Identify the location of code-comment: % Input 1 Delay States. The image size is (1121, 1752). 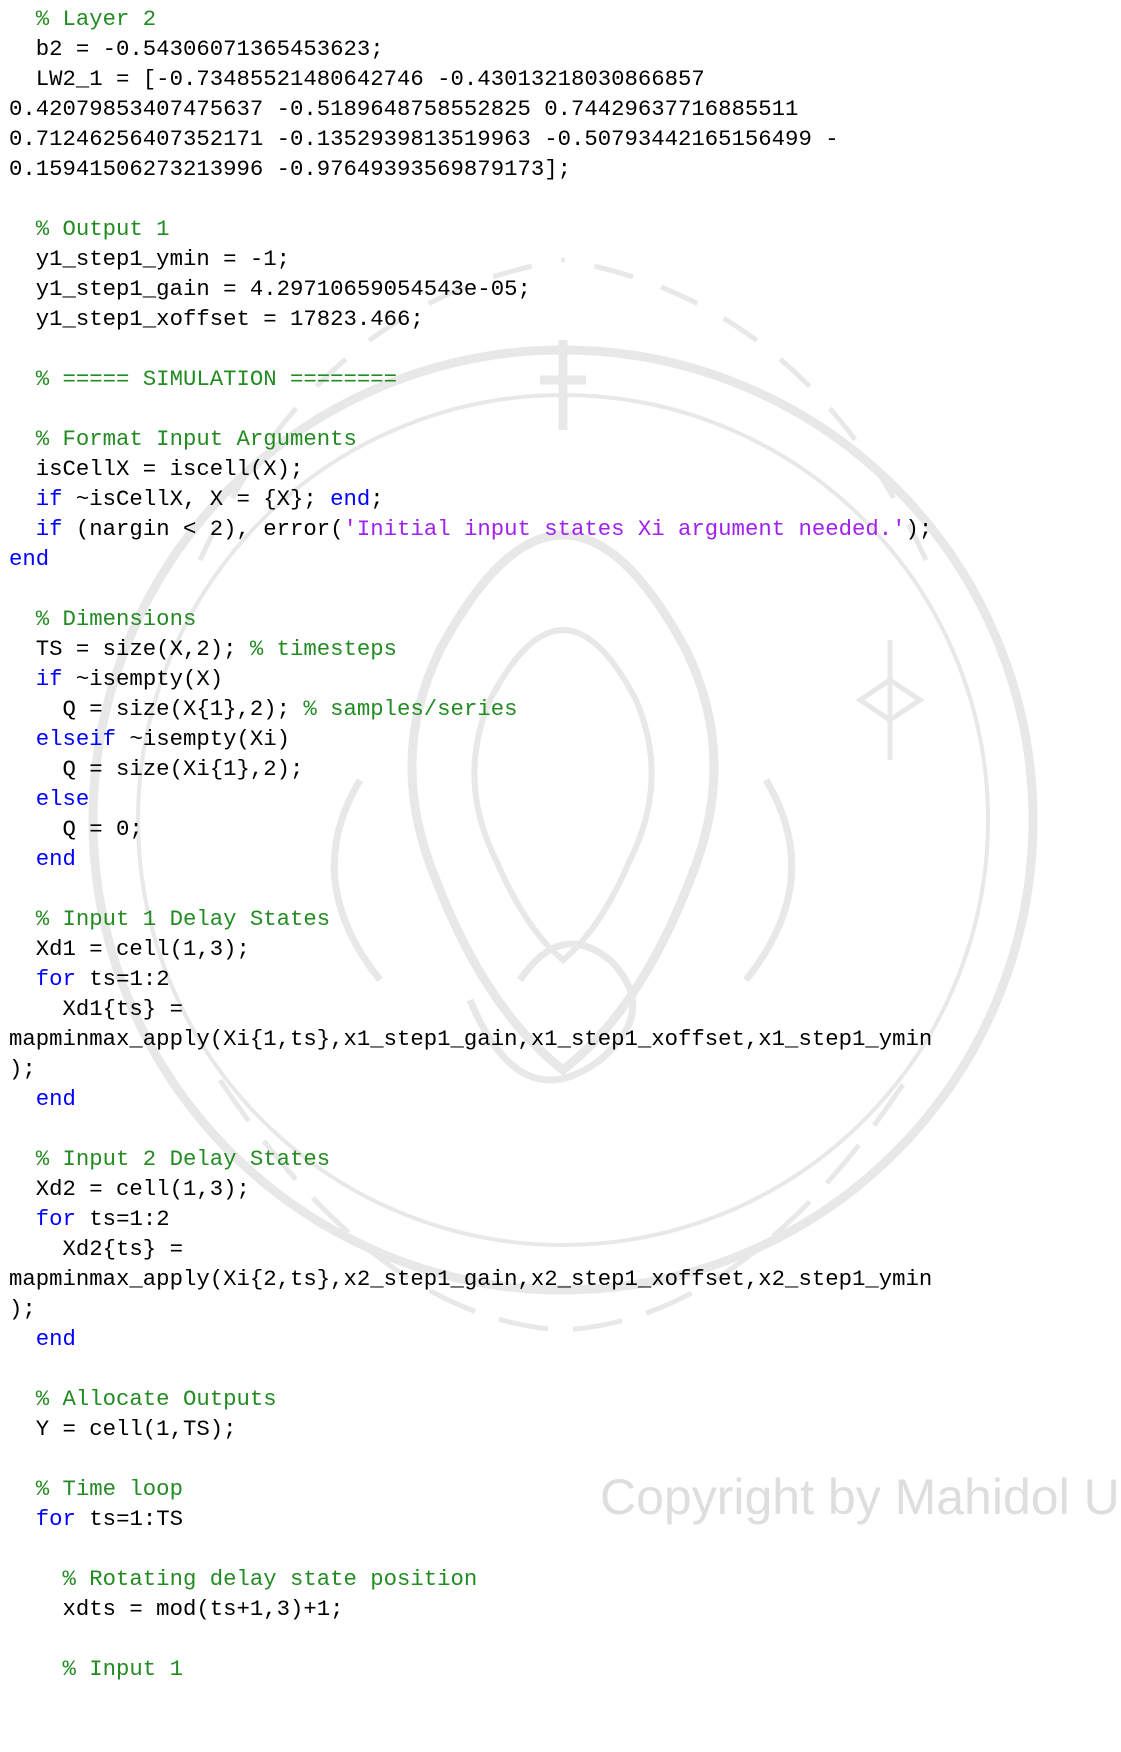
(170, 919).